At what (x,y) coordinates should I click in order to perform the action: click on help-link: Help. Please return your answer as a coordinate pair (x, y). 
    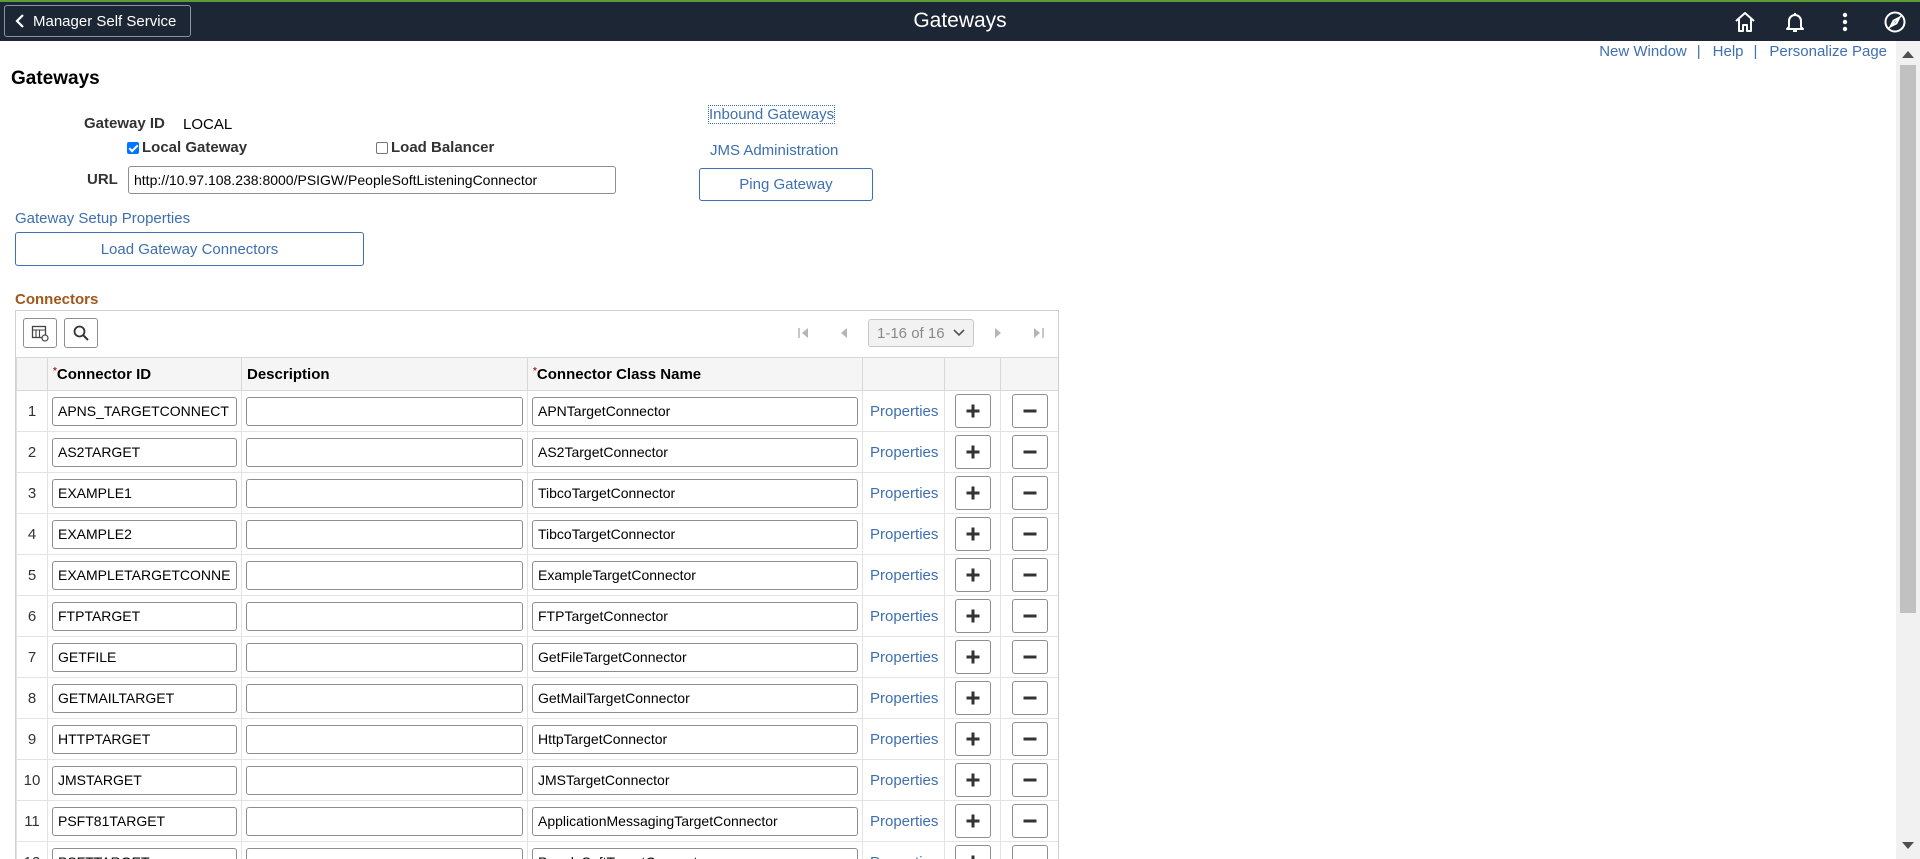
    Looking at the image, I should click on (1728, 51).